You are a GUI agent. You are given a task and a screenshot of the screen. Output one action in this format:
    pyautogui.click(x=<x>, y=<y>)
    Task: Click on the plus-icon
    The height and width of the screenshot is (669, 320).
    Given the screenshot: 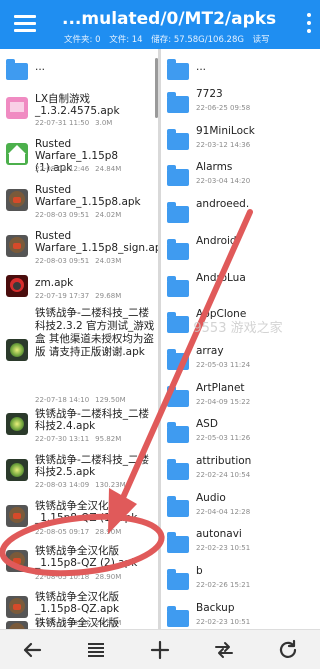 What is the action you would take?
    pyautogui.click(x=160, y=650)
    